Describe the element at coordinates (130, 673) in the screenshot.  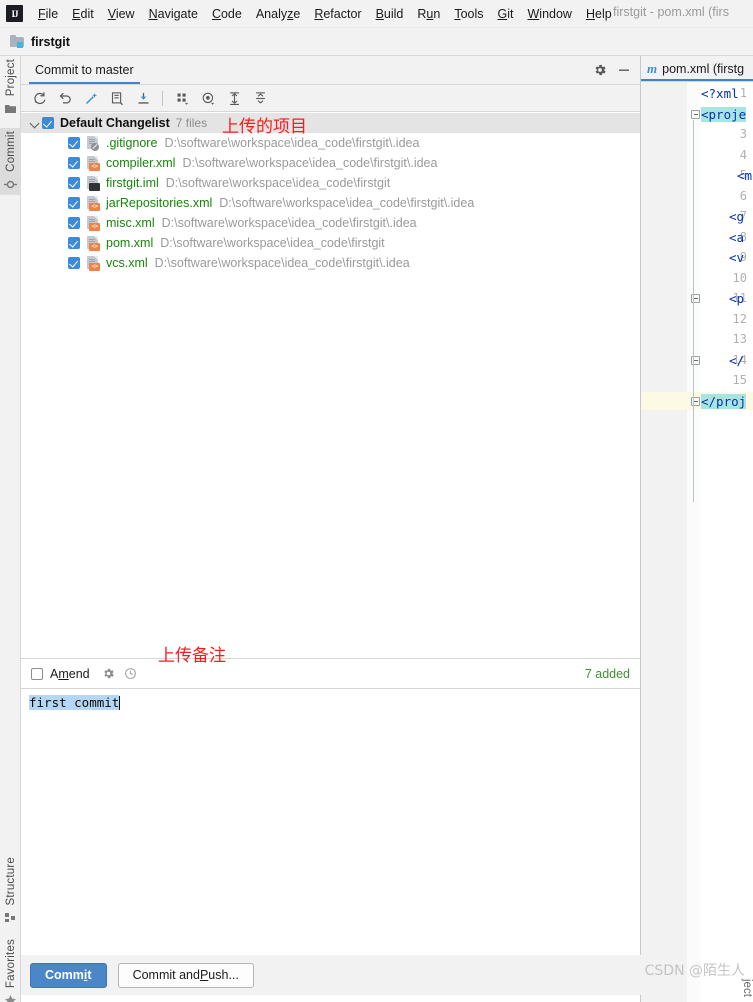
I see `commit-history-clock-icon` at that location.